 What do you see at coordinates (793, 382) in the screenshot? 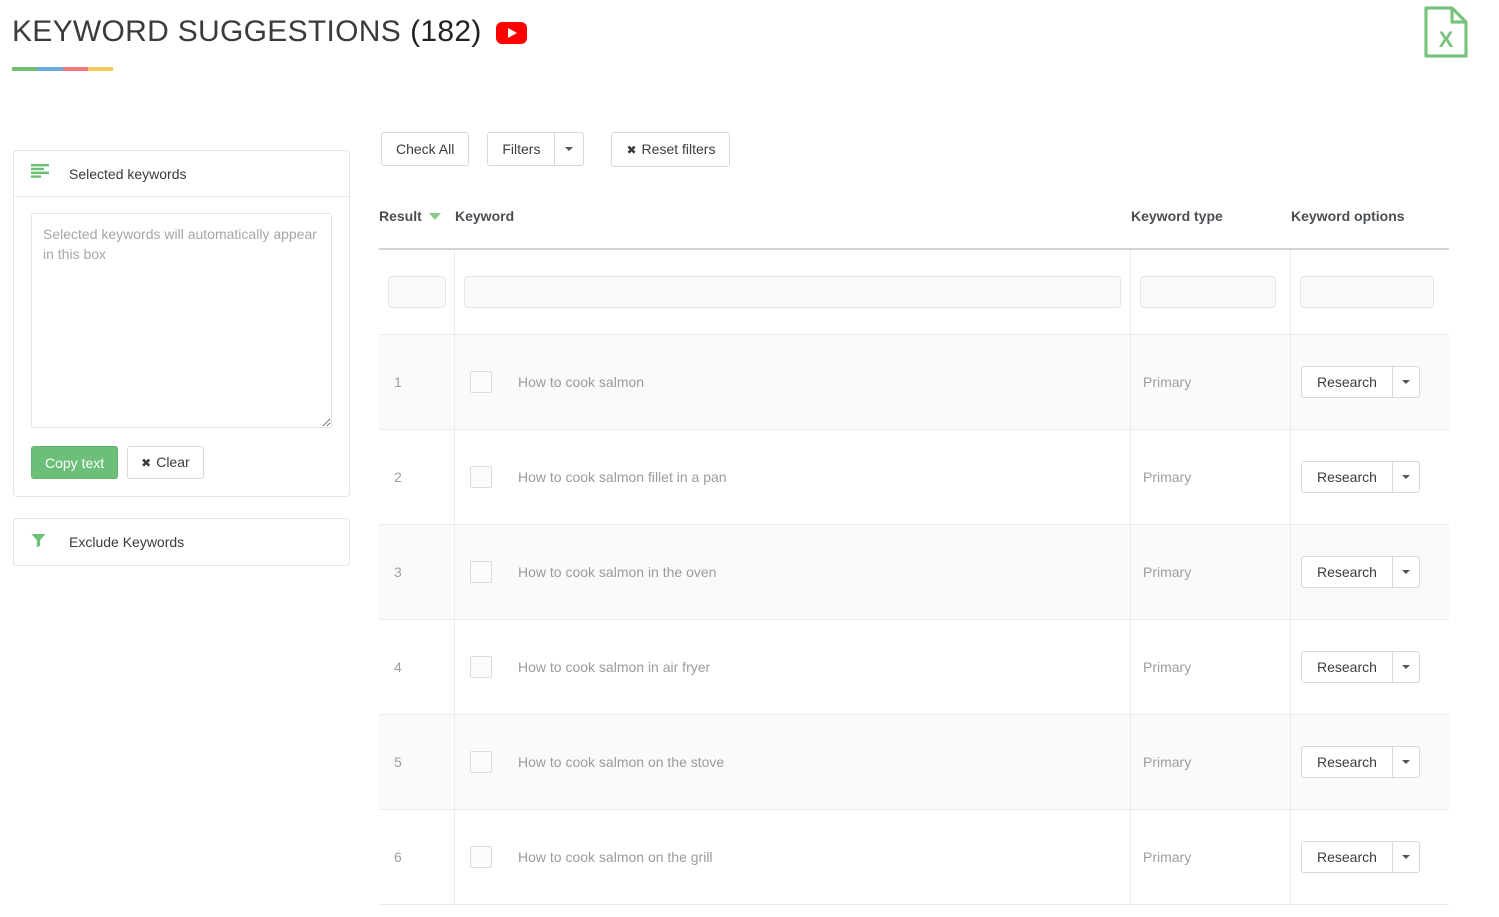
I see `row-keyword-cell: How to cook salmon` at bounding box center [793, 382].